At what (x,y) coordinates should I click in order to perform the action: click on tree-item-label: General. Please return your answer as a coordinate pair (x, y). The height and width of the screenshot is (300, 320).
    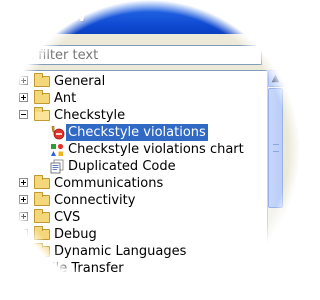
    Looking at the image, I should click on (80, 81).